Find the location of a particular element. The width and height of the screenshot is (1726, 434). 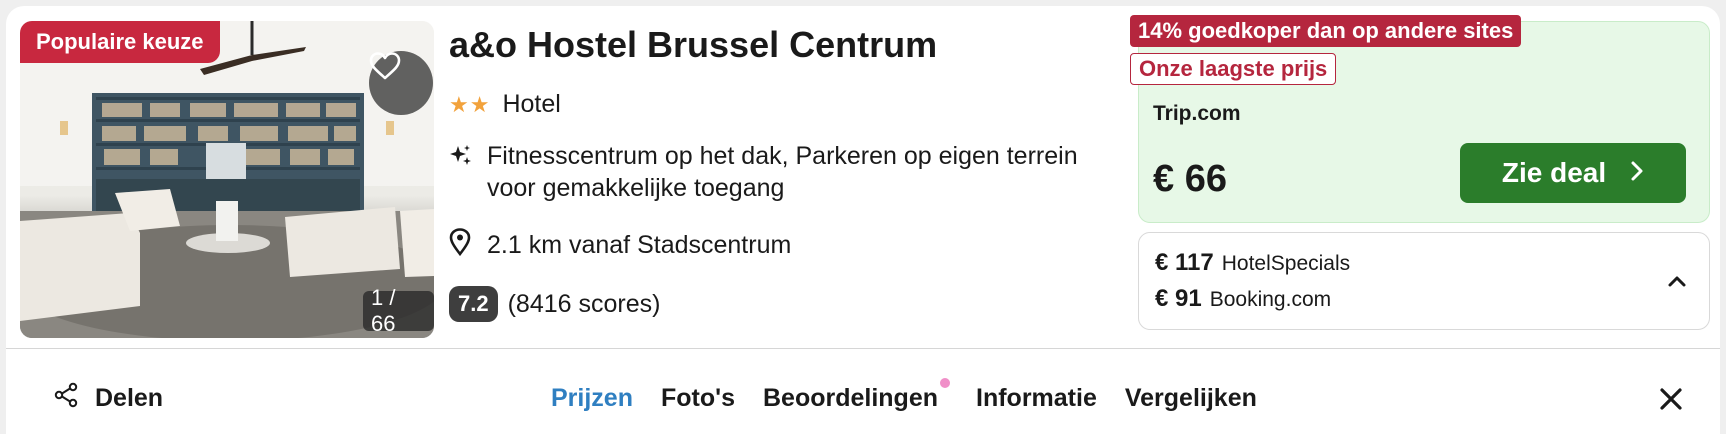

rating-row: 7.2 (8416 scores) is located at coordinates (554, 304).